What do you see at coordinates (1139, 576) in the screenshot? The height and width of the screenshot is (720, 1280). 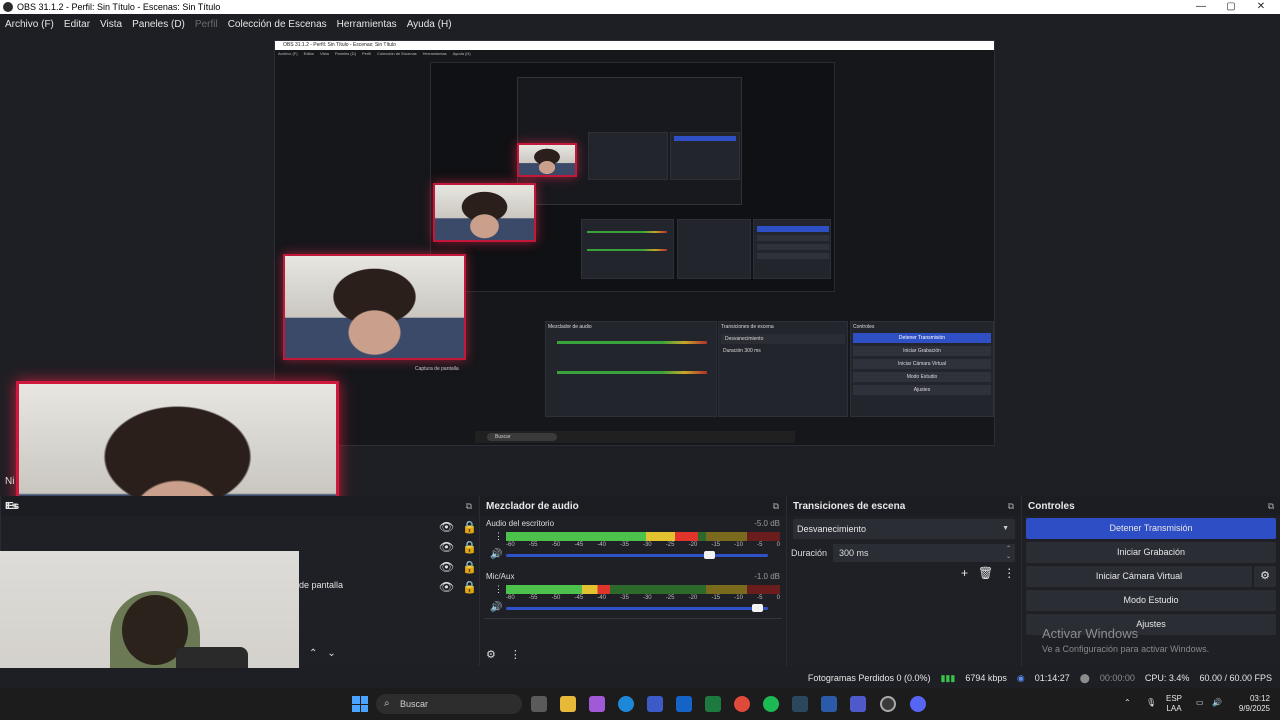 I see `start-virtual-cam-button: Iniciar Cámara Virtual` at bounding box center [1139, 576].